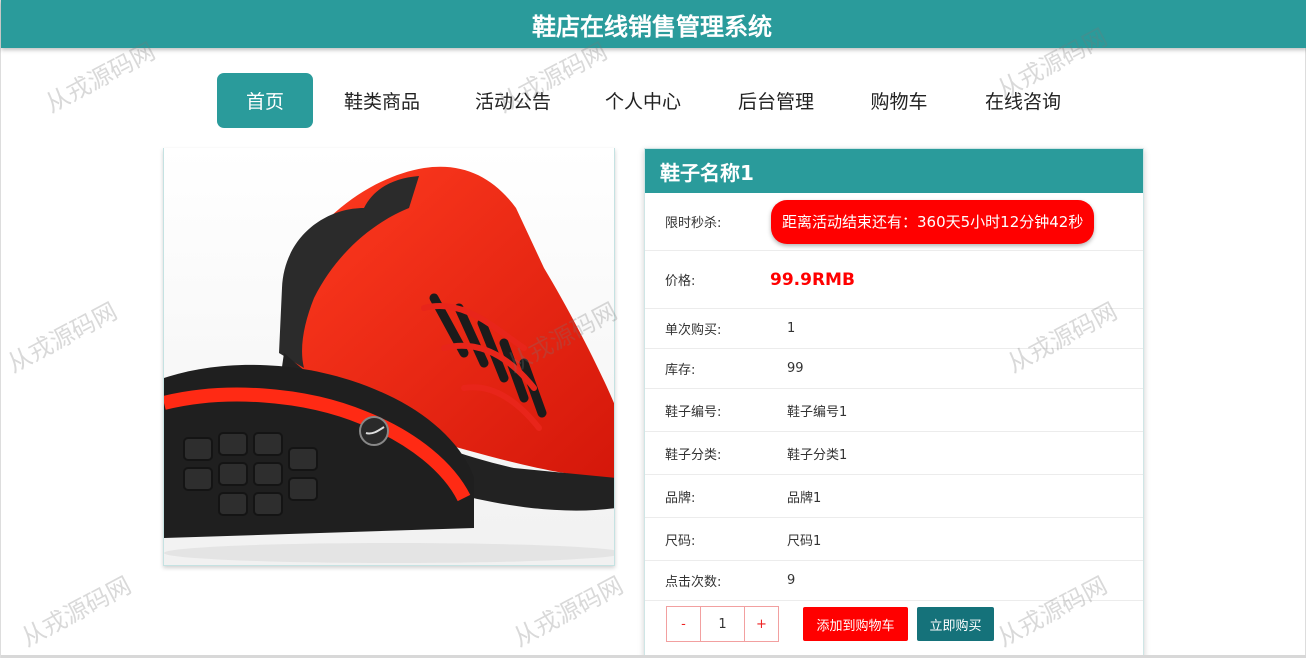  I want to click on number-label: 鞋子编号:, so click(693, 412).